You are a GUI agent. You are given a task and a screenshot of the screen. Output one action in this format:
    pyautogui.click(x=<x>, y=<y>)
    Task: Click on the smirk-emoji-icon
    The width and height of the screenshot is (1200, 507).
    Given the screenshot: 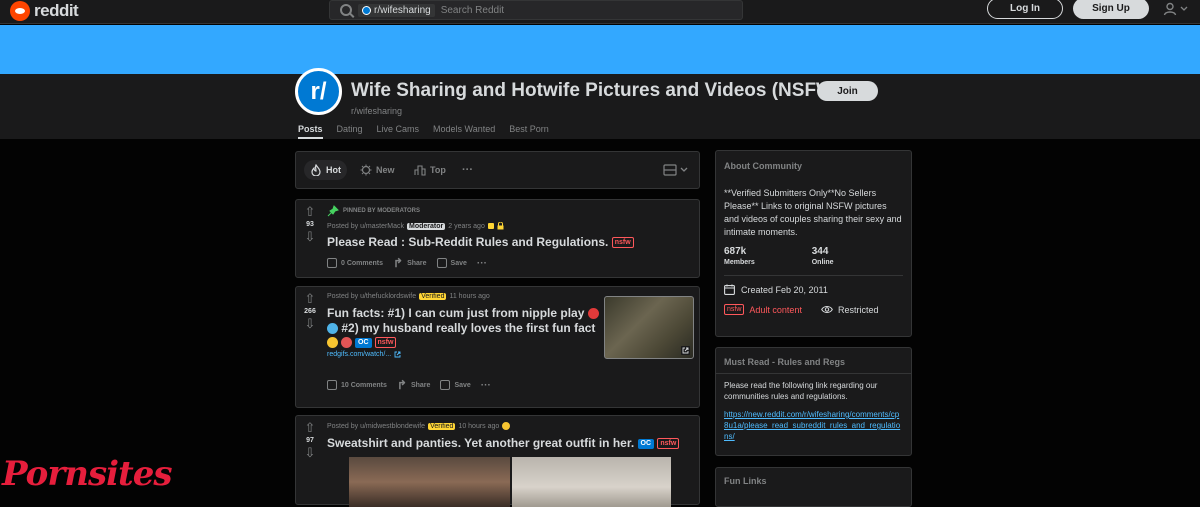 What is the action you would take?
    pyautogui.click(x=332, y=342)
    